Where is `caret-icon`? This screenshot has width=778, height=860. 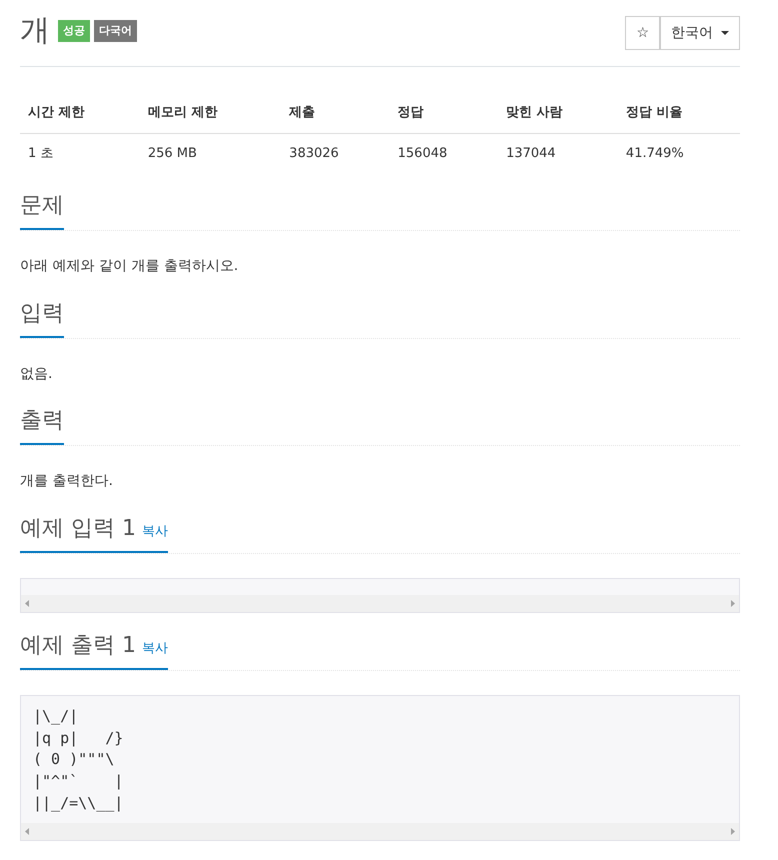
caret-icon is located at coordinates (725, 33).